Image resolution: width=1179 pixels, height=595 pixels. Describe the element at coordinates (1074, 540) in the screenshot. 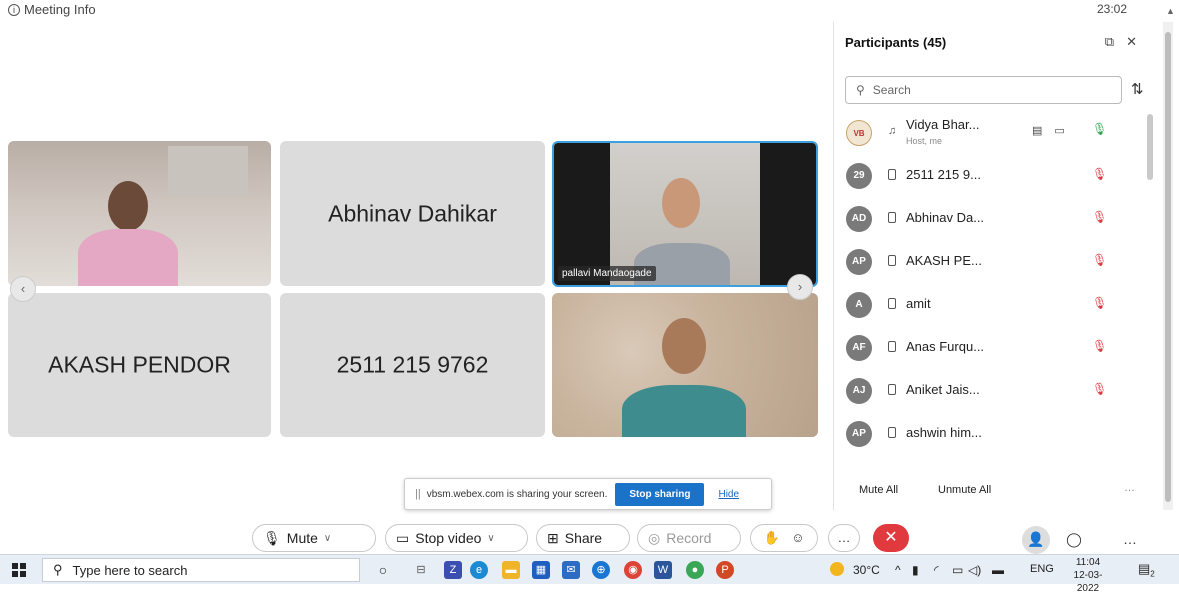

I see `chat-icon: ◯` at that location.